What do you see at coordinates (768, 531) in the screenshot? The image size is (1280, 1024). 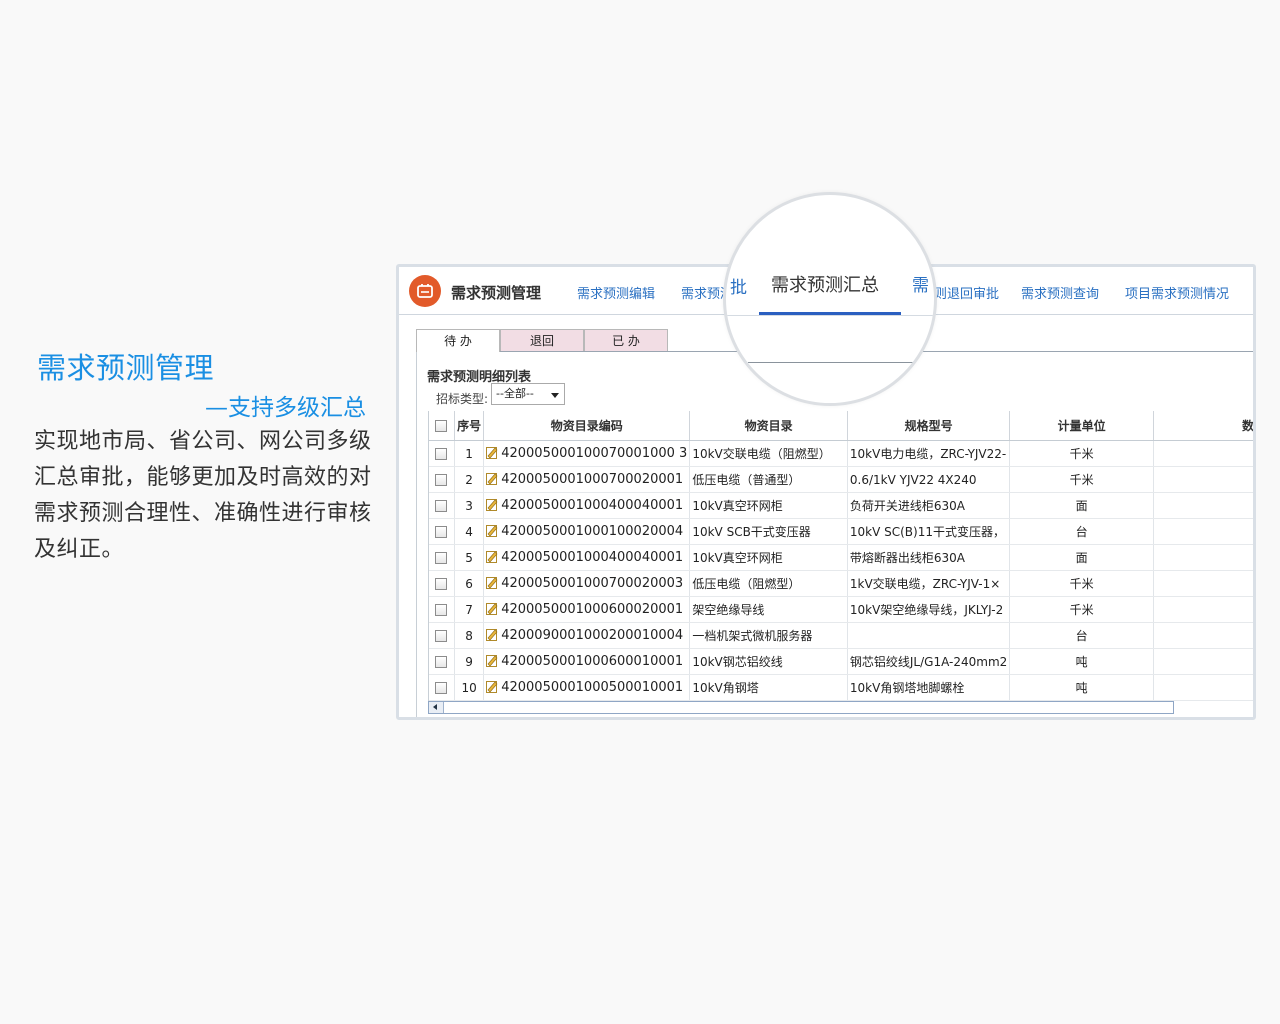 I see `material-catalog-cell: 10kV SCB干式变压器` at bounding box center [768, 531].